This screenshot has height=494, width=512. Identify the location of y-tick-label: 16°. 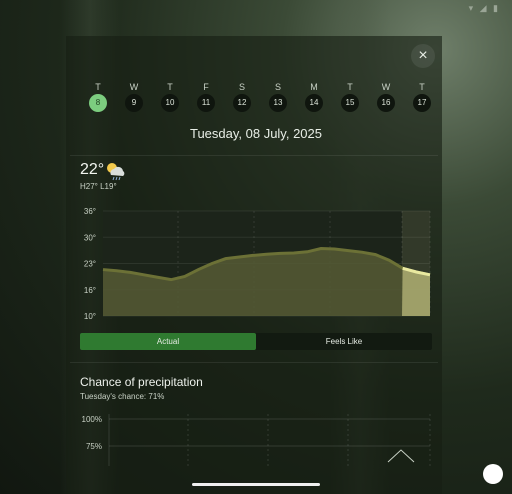
(90, 290).